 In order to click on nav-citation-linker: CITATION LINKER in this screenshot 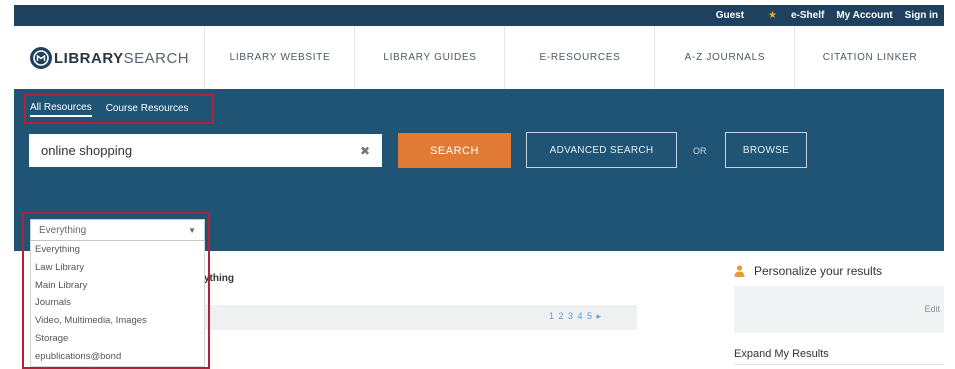, I will do `click(869, 57)`.